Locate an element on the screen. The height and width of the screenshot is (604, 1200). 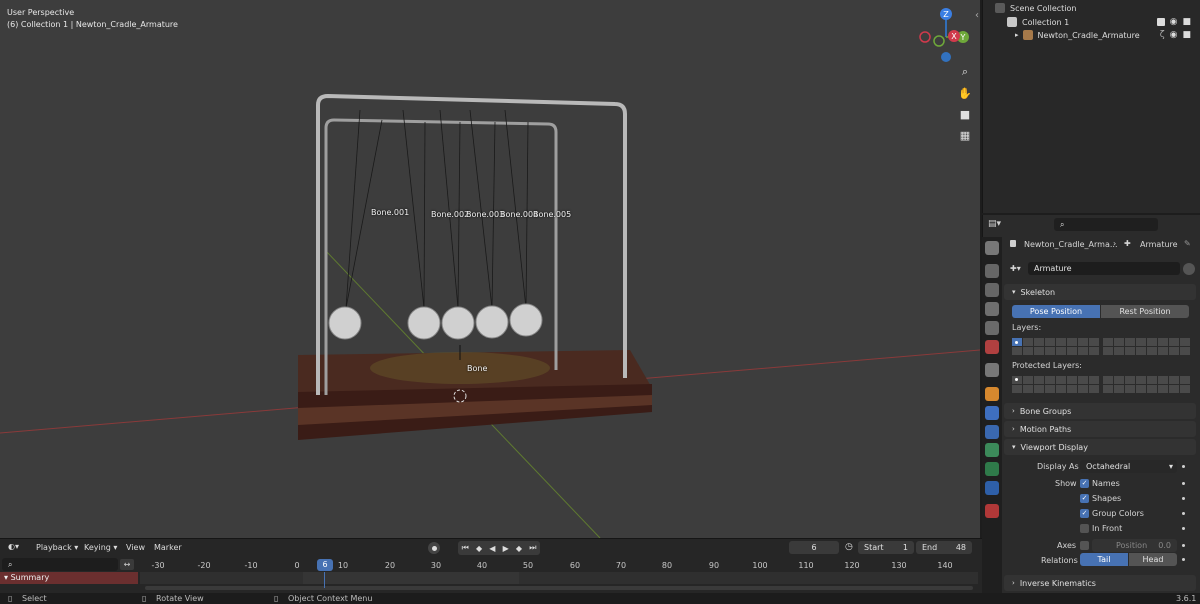
collection-tab-icon is located at coordinates (992, 370).